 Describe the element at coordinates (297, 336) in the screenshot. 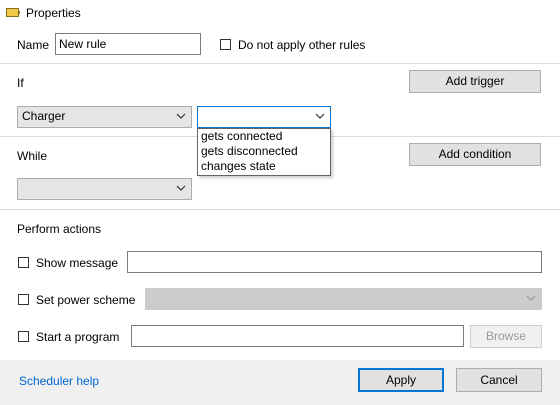

I see `start-program-input` at that location.